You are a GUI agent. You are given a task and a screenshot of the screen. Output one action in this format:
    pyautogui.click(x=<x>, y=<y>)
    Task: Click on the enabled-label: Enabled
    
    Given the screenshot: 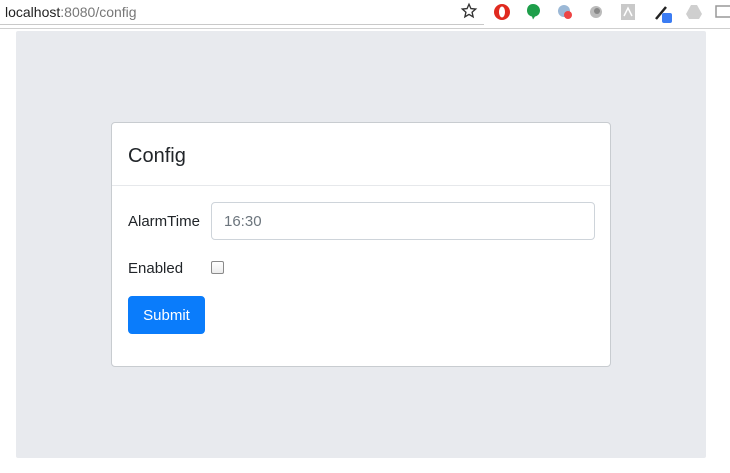 What is the action you would take?
    pyautogui.click(x=156, y=268)
    